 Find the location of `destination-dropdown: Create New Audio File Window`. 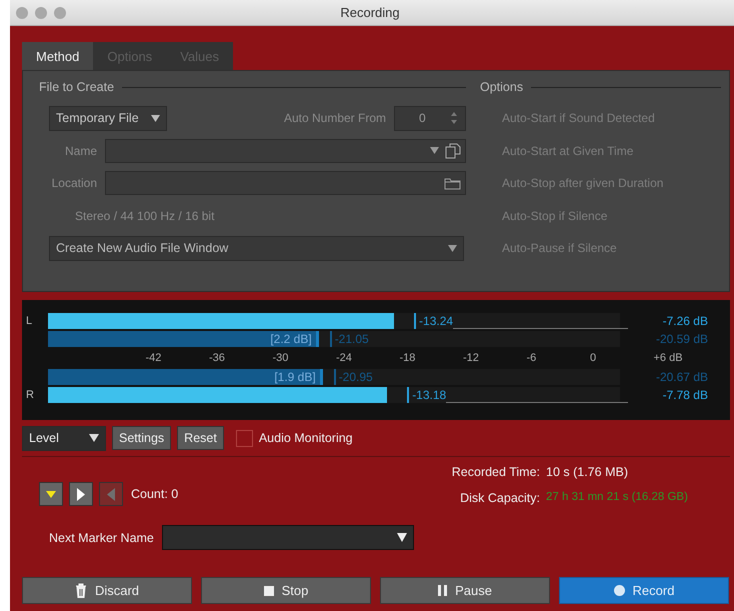

destination-dropdown: Create New Audio File Window is located at coordinates (256, 248).